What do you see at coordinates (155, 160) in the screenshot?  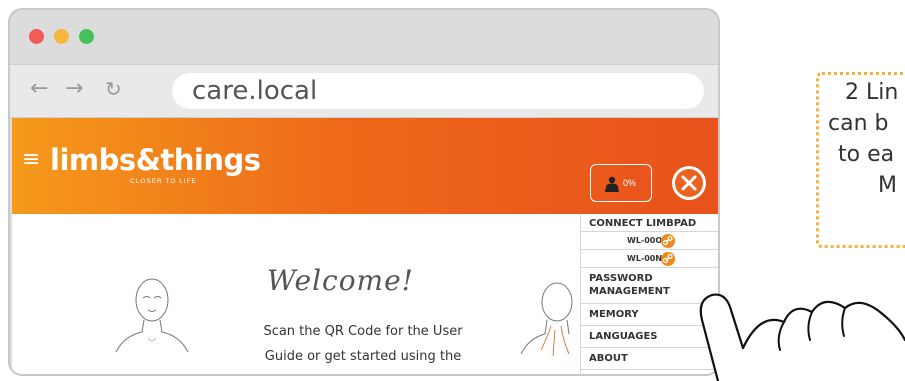 I see `brand-logo: limbs&things` at bounding box center [155, 160].